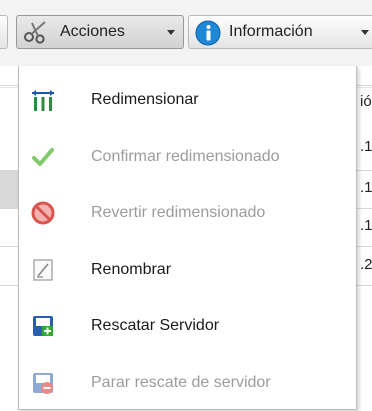  I want to click on menu-item-label: Redimensionar, so click(145, 99).